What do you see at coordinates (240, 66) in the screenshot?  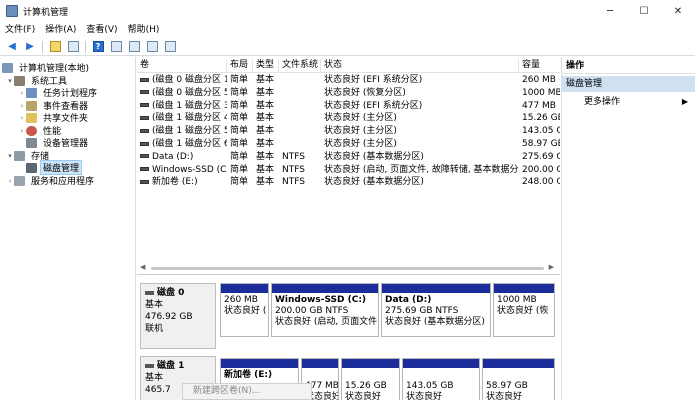 I see `column-header-layout: 布局` at bounding box center [240, 66].